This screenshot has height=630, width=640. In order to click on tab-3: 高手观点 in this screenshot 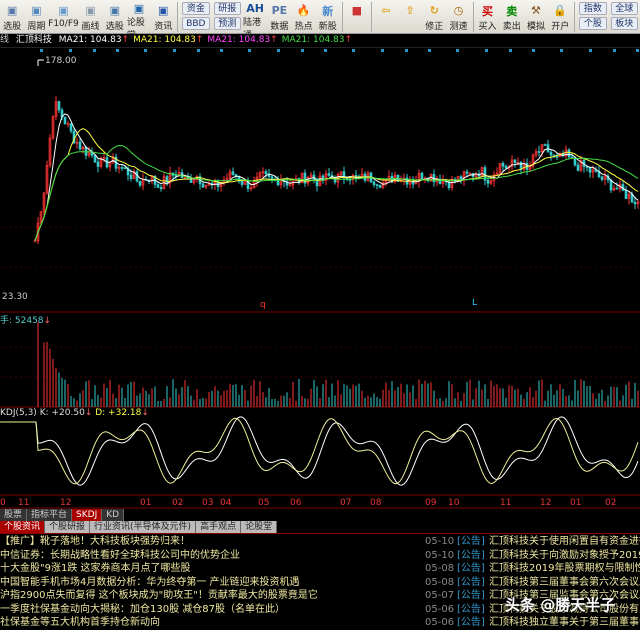, I will do `click(219, 527)`.